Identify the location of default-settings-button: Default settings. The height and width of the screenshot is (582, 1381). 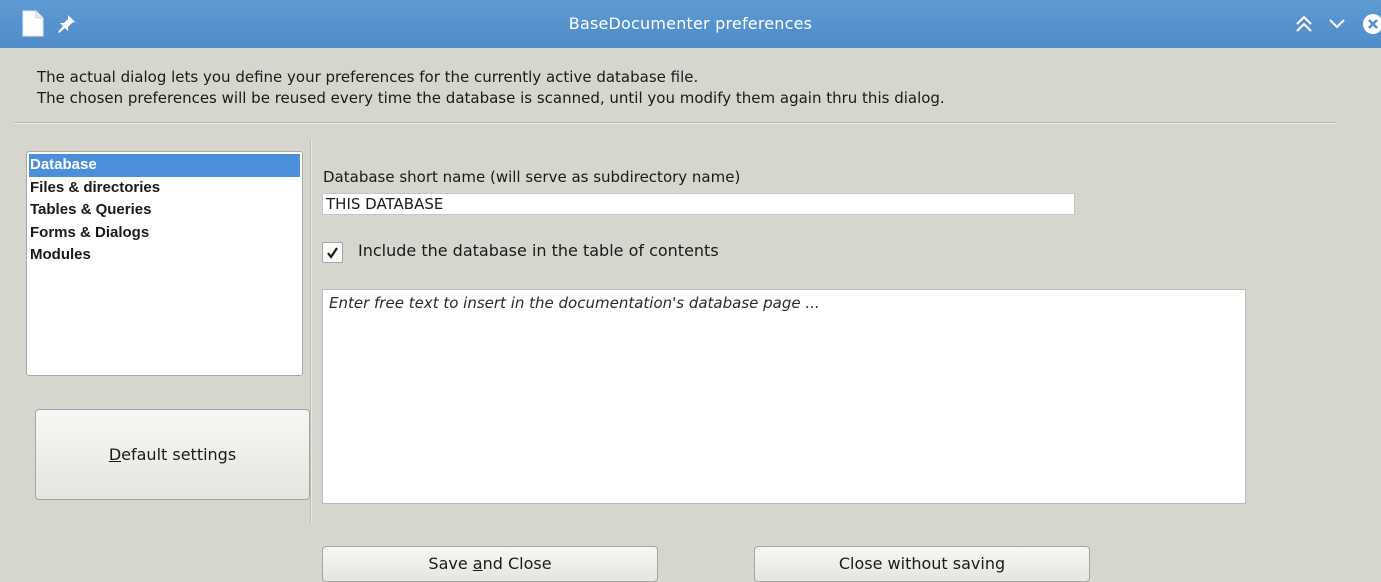
(172, 454).